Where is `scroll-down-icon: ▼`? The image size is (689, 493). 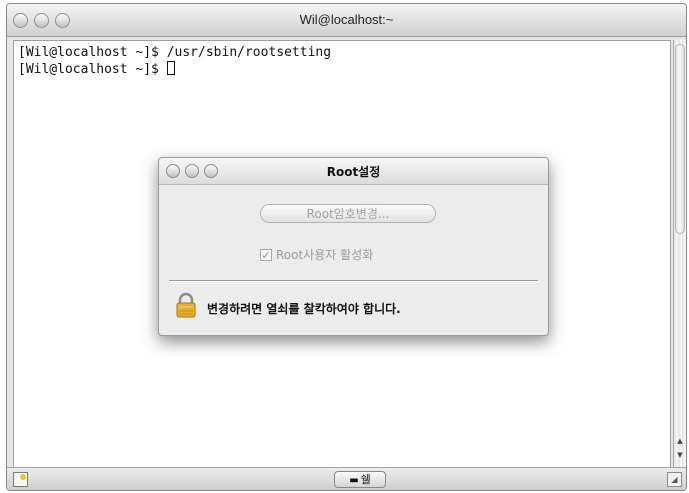
scroll-down-icon: ▼ is located at coordinates (680, 455).